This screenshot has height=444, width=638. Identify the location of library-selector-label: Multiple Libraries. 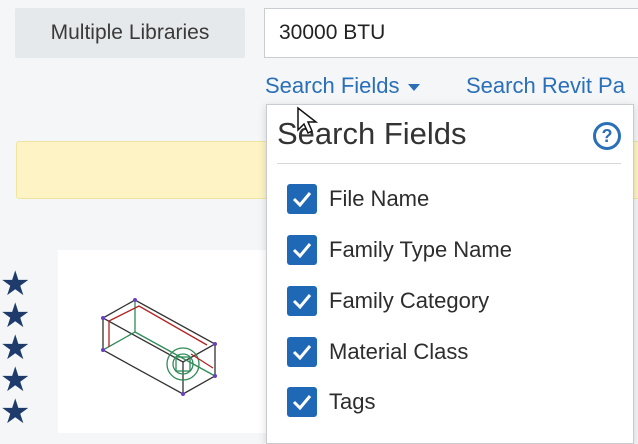
(130, 32).